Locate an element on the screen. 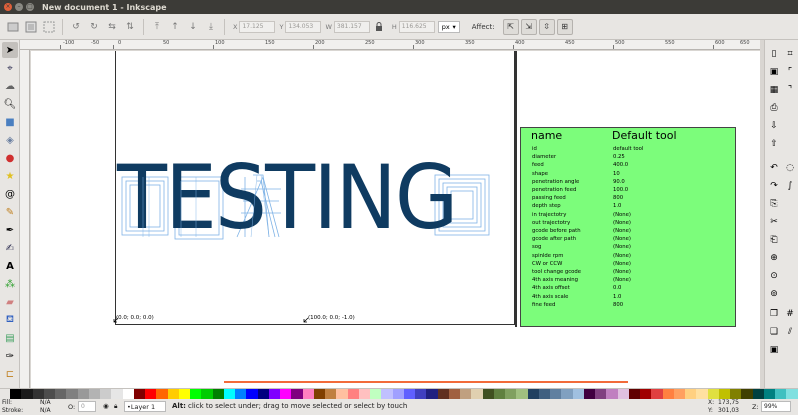 This screenshot has width=798, height=415. tweak-tool: ☁ is located at coordinates (10, 86).